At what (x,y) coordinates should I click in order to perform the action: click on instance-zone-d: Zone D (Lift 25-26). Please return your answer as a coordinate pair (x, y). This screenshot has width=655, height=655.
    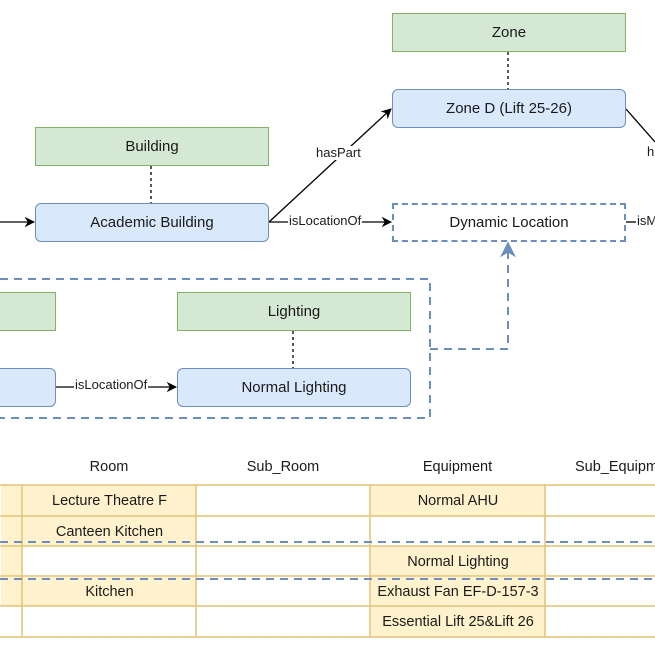
    Looking at the image, I should click on (509, 108).